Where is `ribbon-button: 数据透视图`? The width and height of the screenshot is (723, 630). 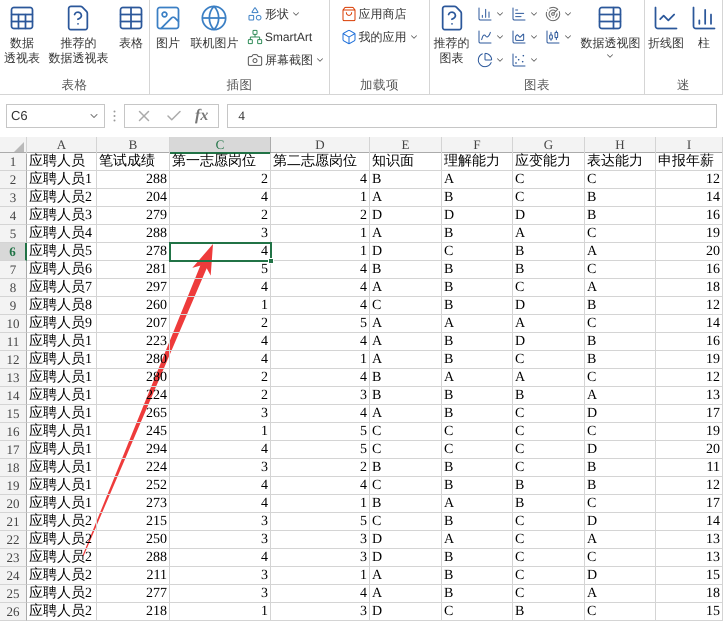 ribbon-button: 数据透视图 is located at coordinates (610, 32).